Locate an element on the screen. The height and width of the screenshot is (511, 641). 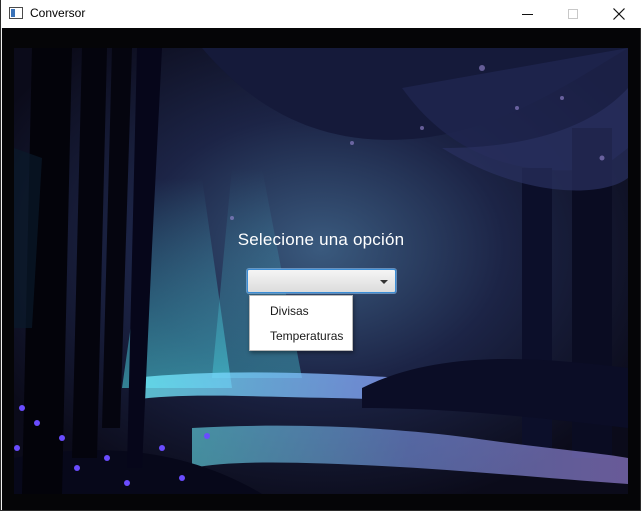
close-icon is located at coordinates (619, 14).